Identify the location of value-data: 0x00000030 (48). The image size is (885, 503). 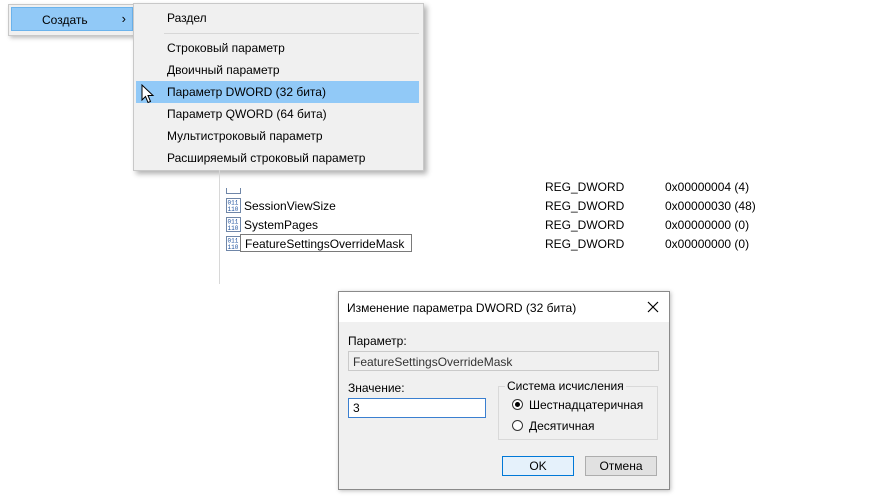
(710, 206).